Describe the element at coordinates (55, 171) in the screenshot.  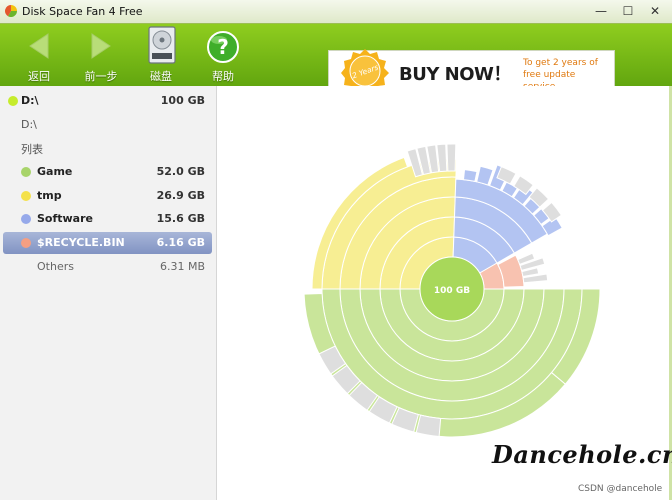
I see `list-item-name: Game` at that location.